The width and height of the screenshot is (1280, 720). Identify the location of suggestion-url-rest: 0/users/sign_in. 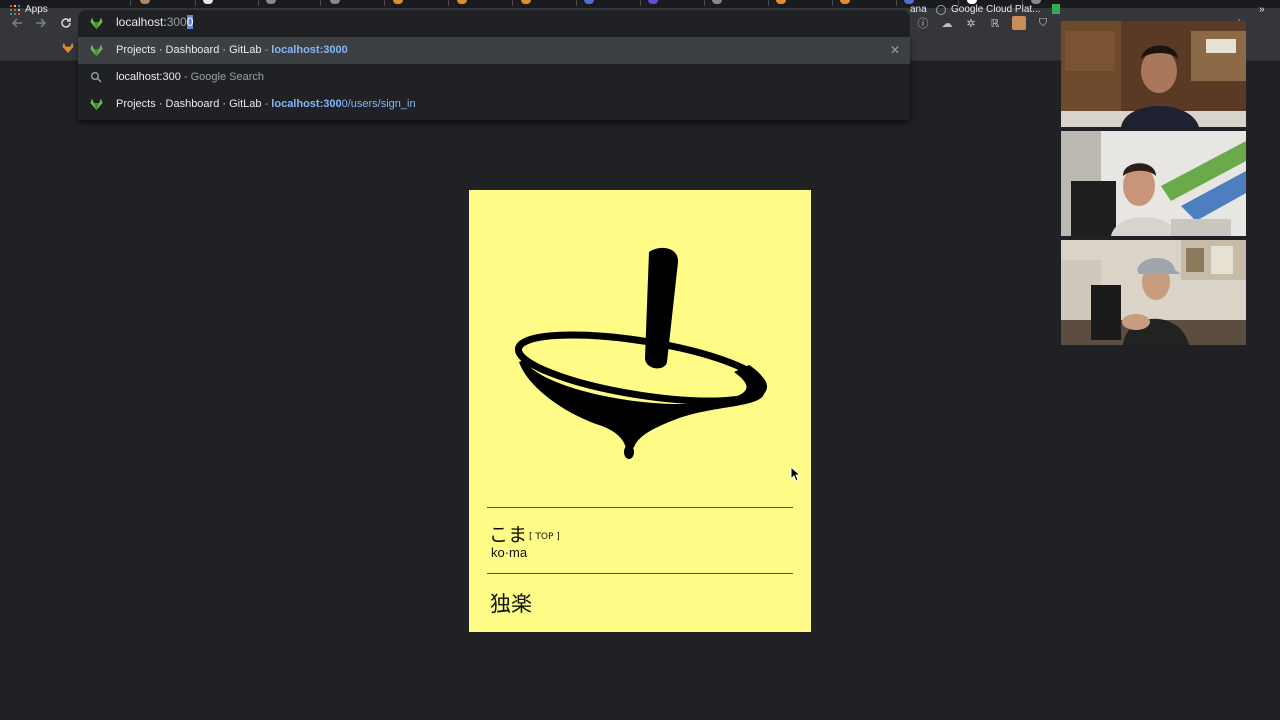
(378, 104).